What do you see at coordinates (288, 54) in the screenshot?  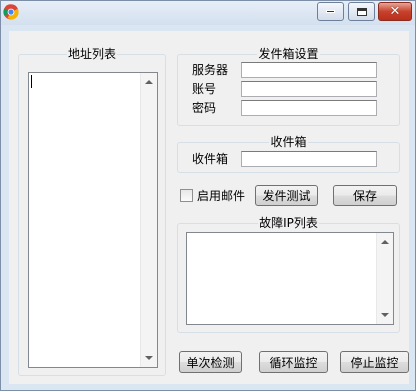 I see `sender-settings-title: 发件箱设置` at bounding box center [288, 54].